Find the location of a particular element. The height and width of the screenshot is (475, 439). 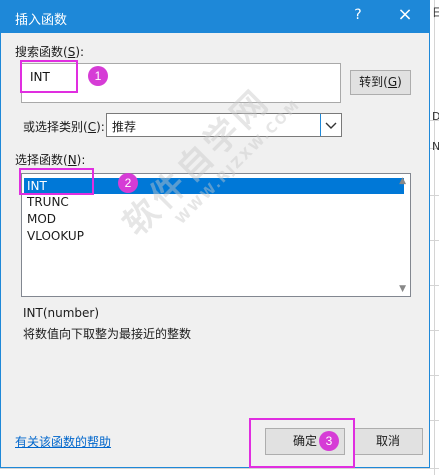

scroll-up-icon: ▲ is located at coordinates (402, 181).